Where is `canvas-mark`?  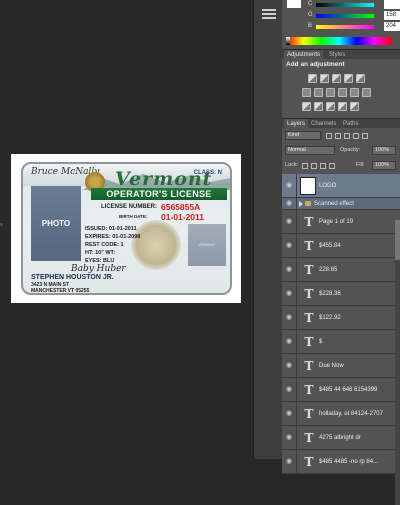 canvas-mark is located at coordinates (1, 224).